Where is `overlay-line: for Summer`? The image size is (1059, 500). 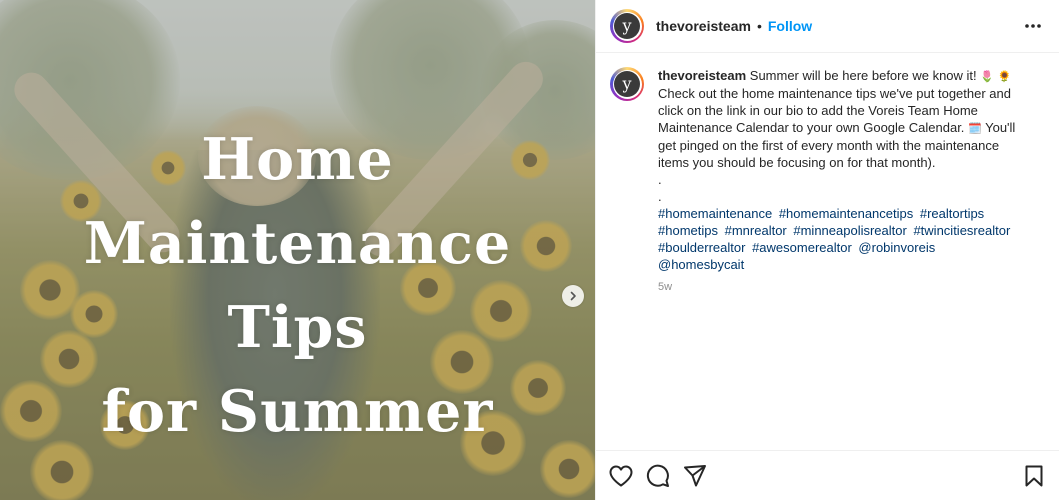
overlay-line: for Summer is located at coordinates (297, 411).